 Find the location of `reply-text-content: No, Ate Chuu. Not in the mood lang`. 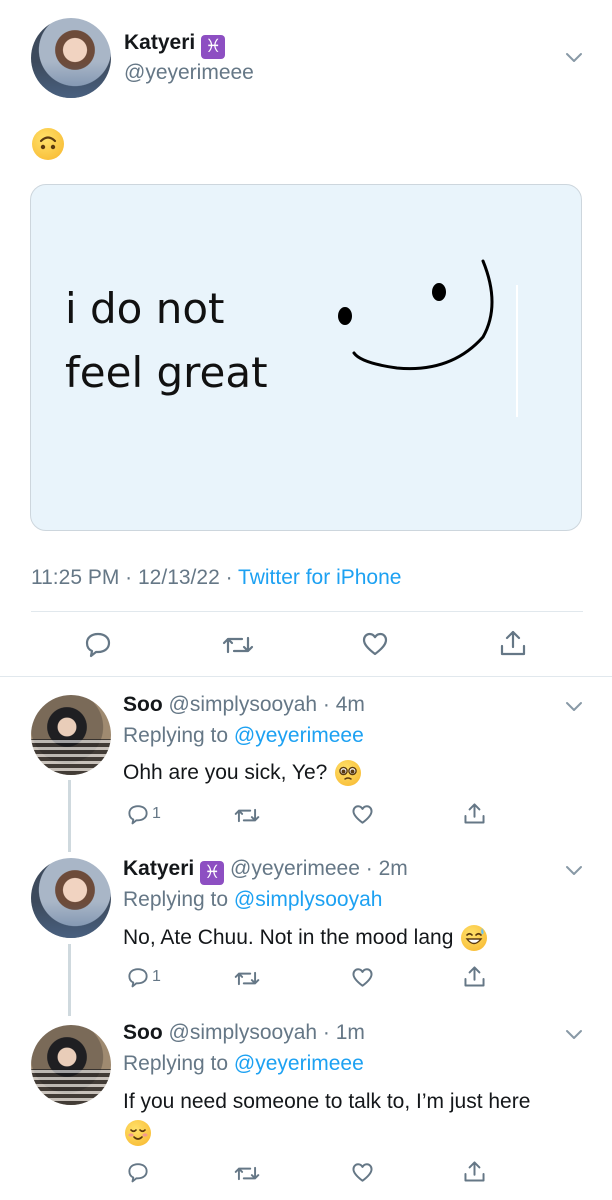

reply-text-content: No, Ate Chuu. Not in the mood lang is located at coordinates (288, 937).